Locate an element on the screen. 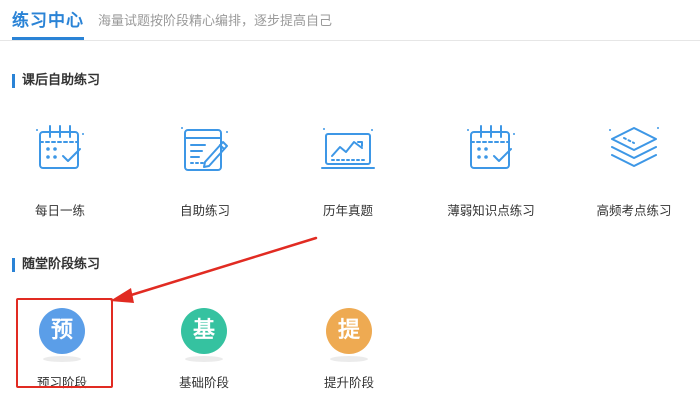 This screenshot has height=405, width=700. page-title: 练习中心 is located at coordinates (48, 18).